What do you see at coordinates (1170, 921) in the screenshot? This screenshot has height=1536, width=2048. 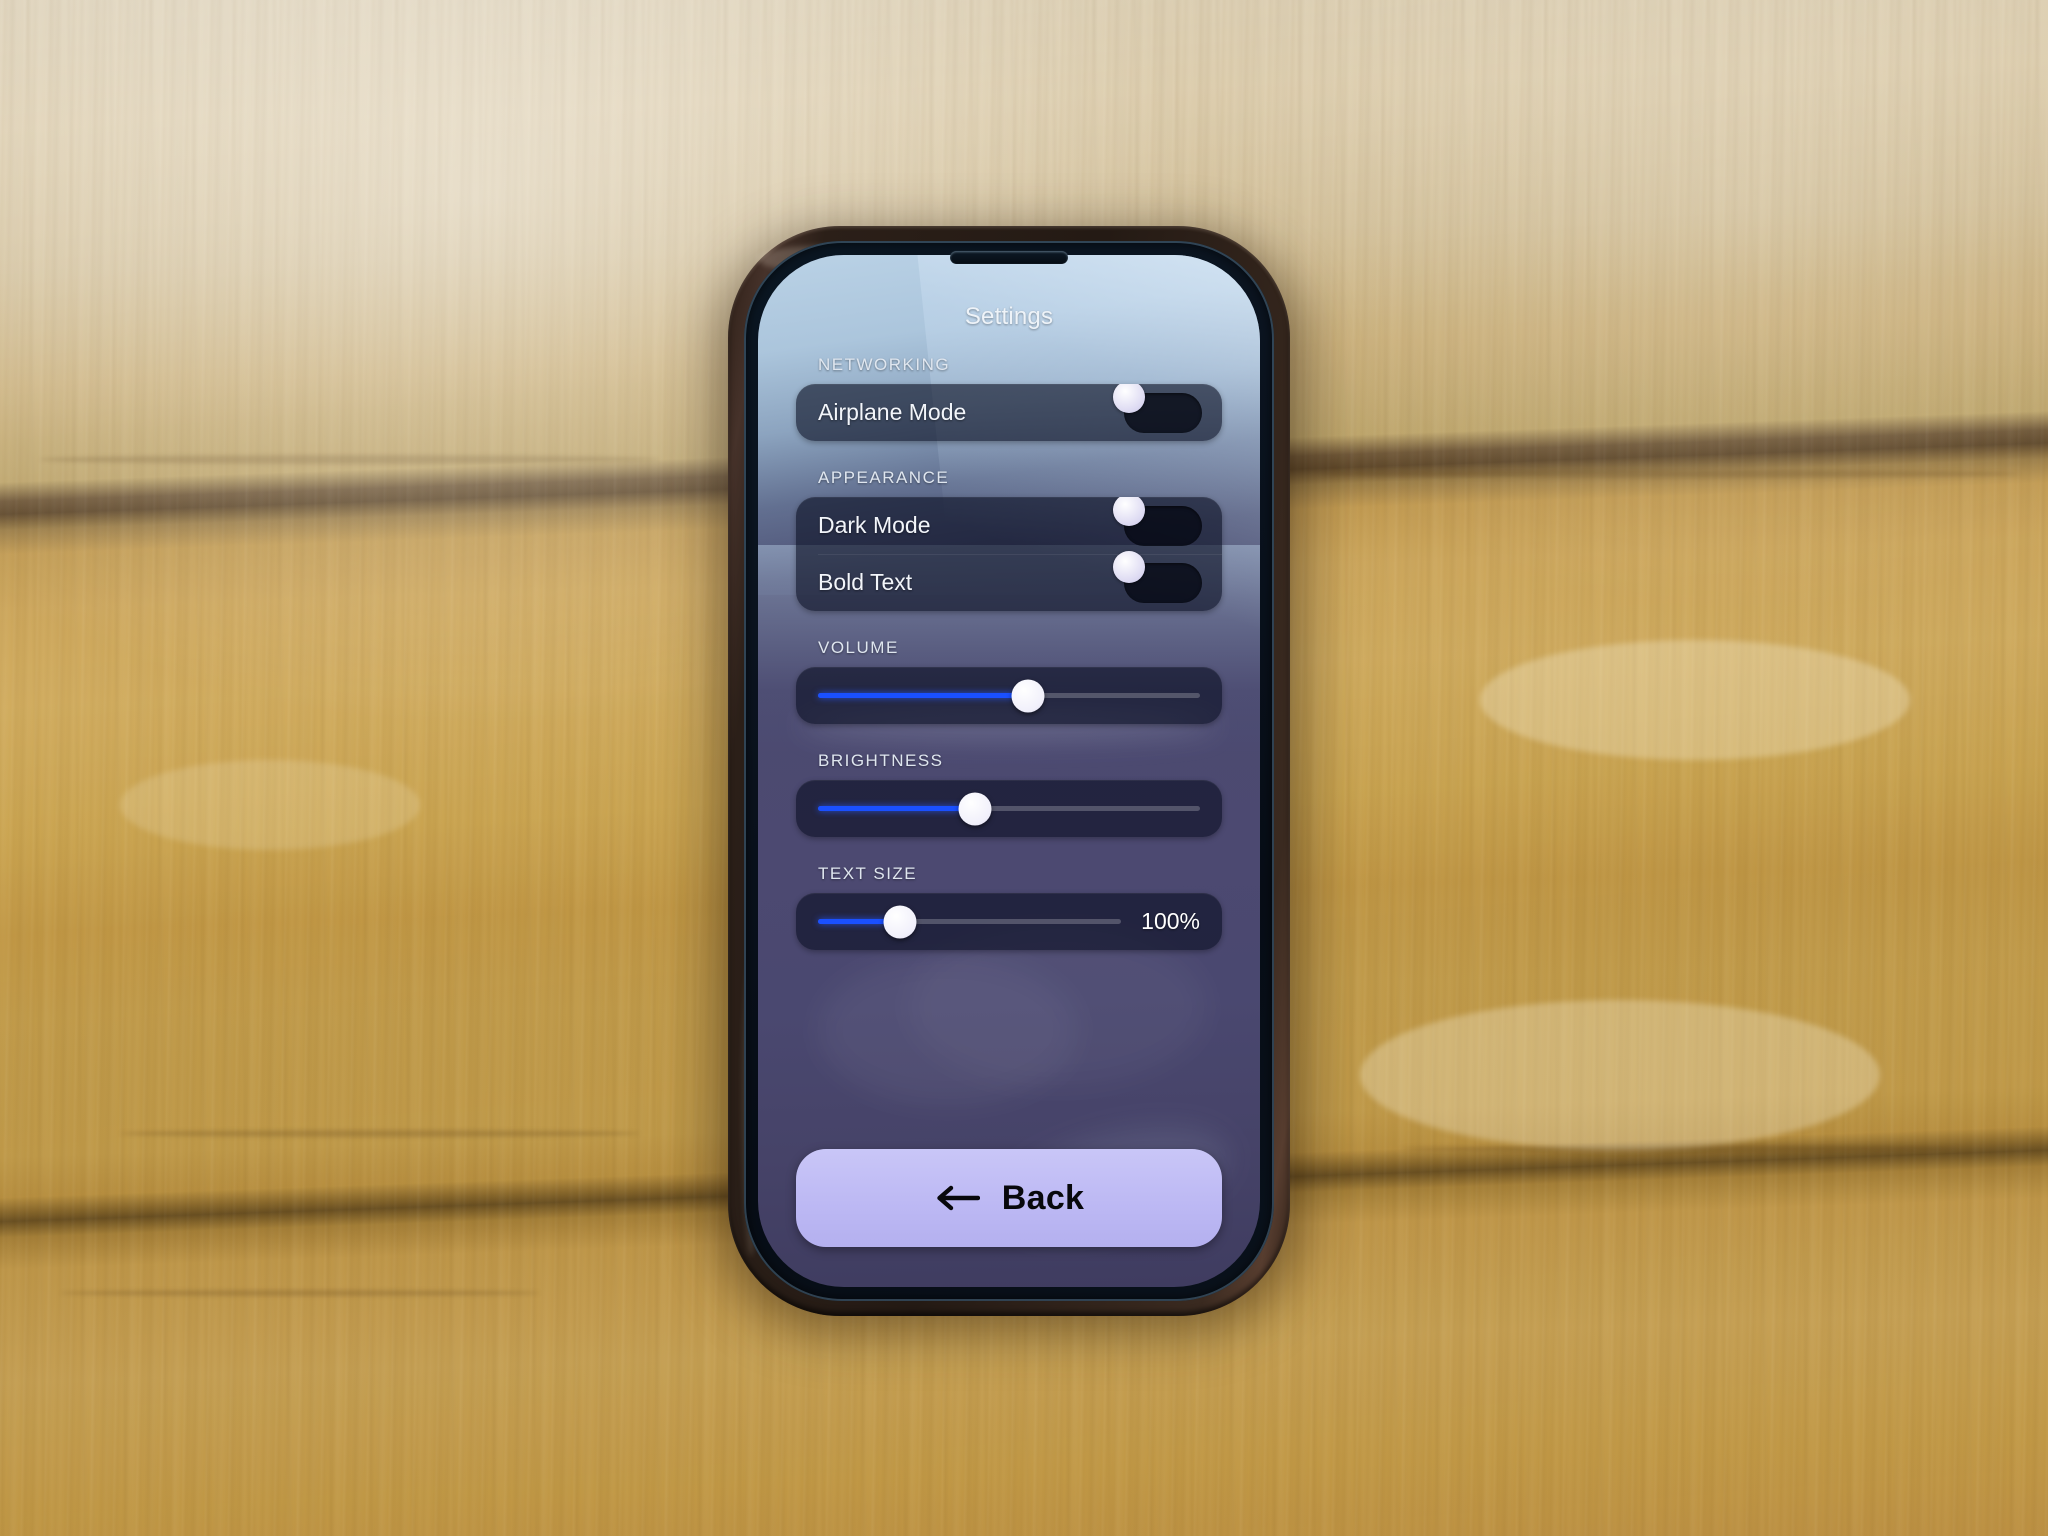 I see `slider-value-text-size: 100%` at bounding box center [1170, 921].